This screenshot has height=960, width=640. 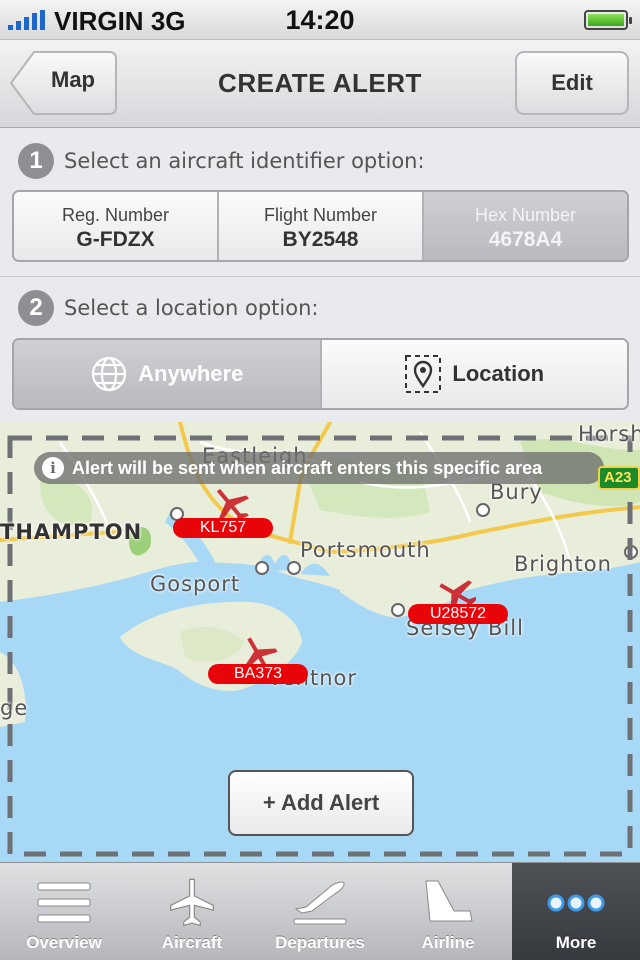 I want to click on option-value: 4678A4, so click(x=525, y=239).